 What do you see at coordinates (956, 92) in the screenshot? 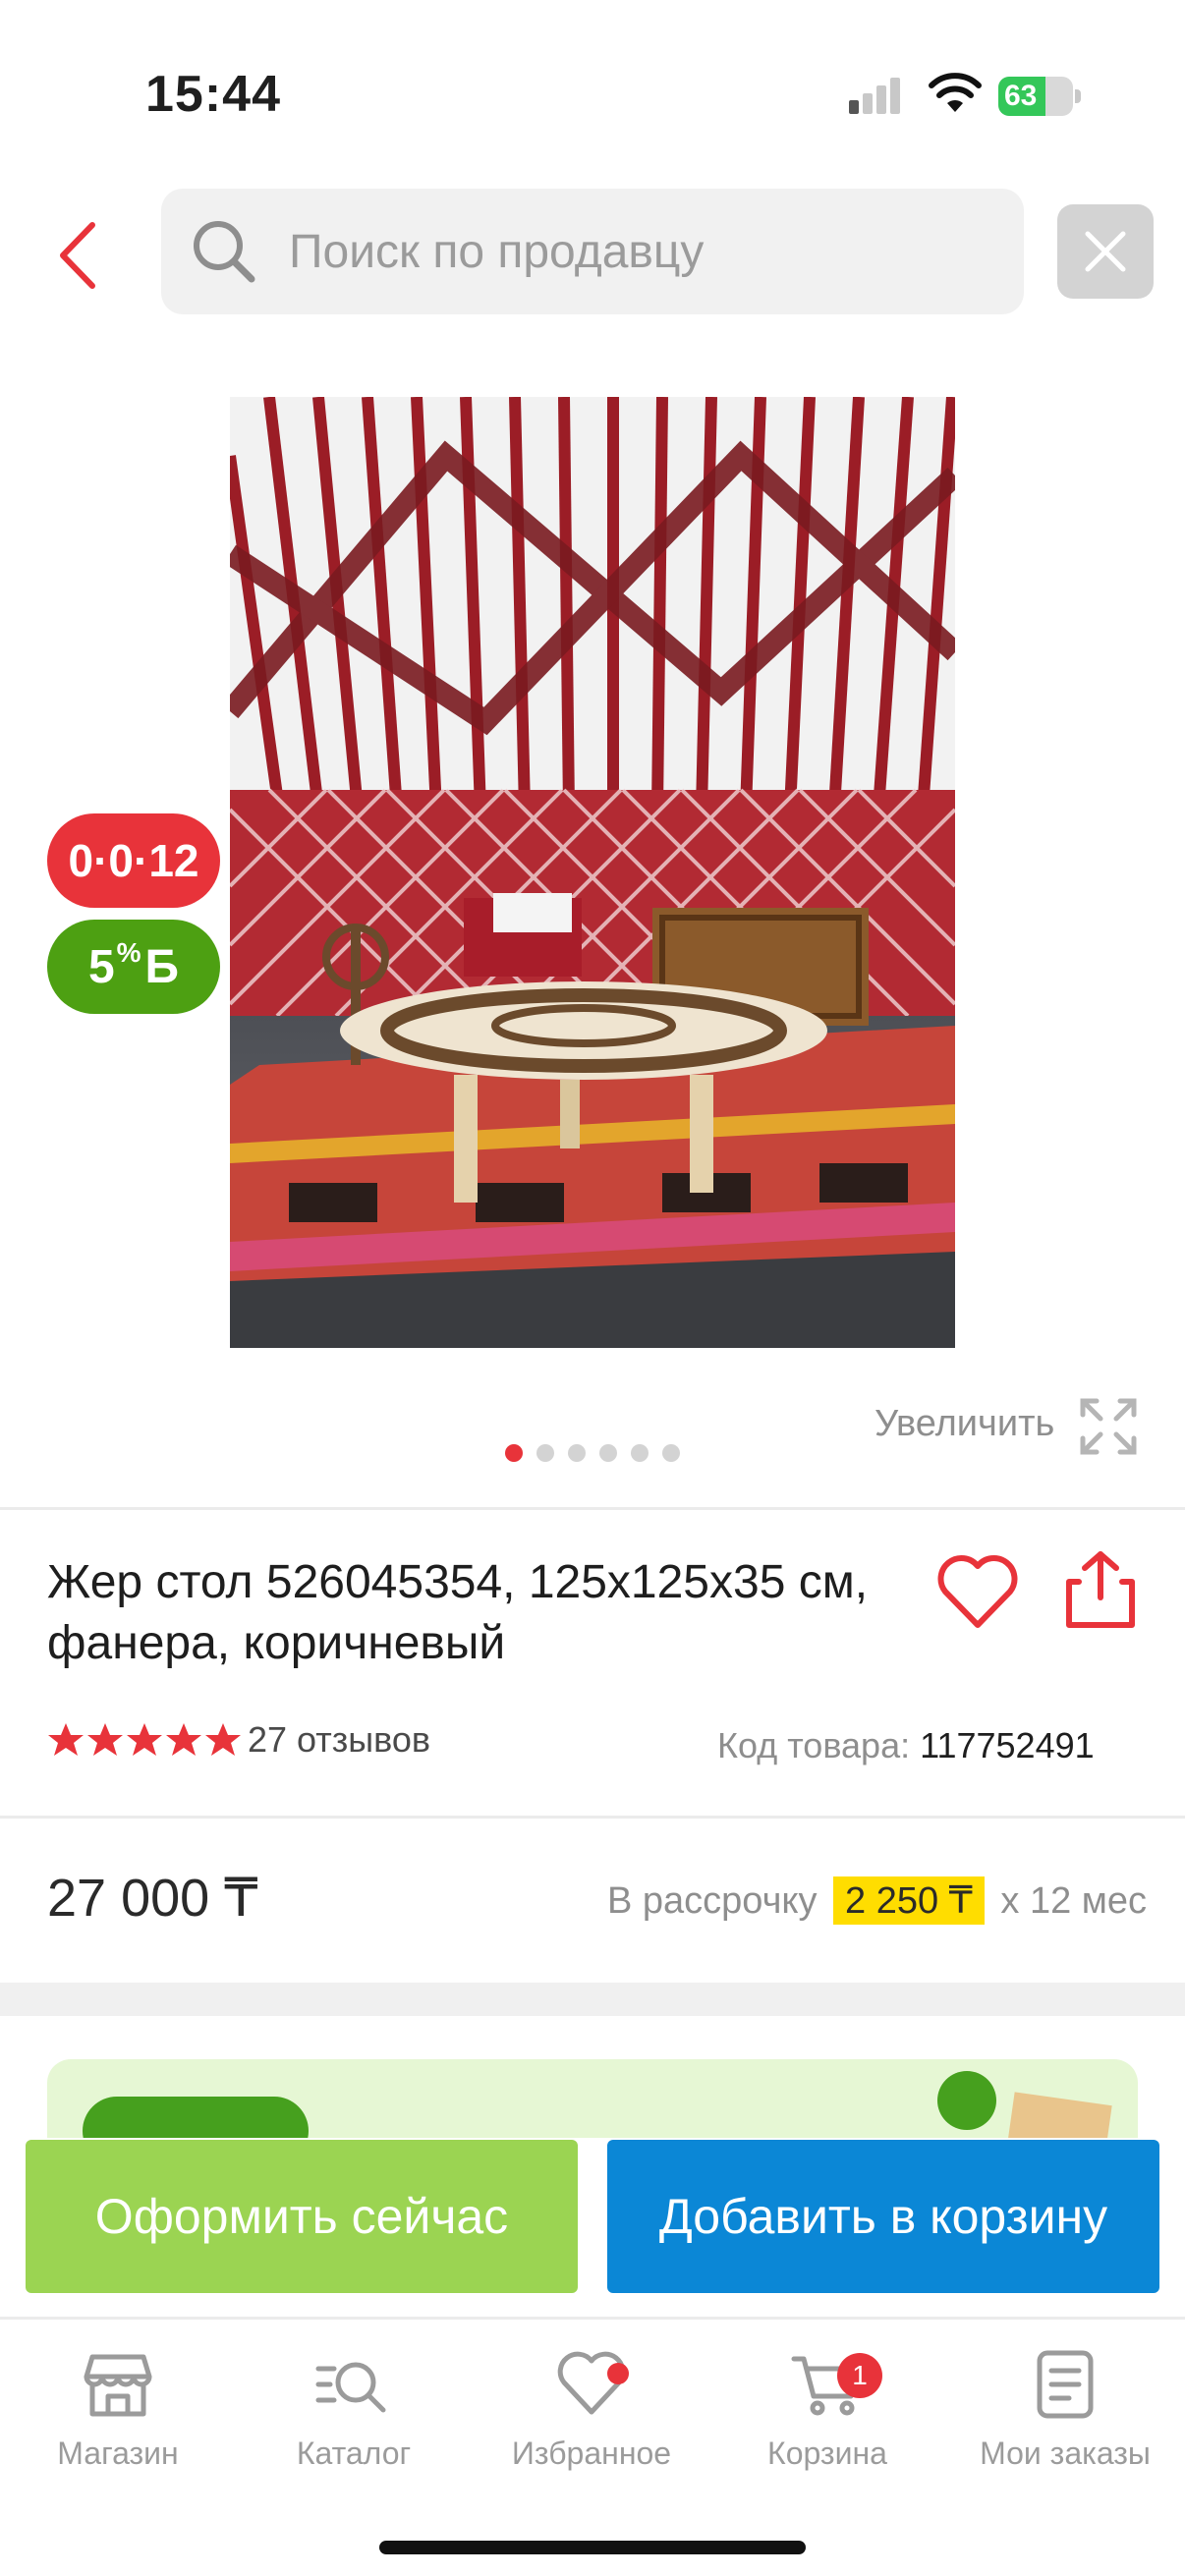
I see `wifi-icon` at bounding box center [956, 92].